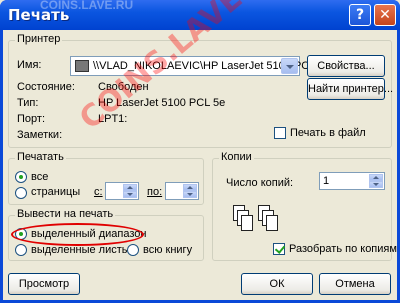  What do you see at coordinates (44, 284) in the screenshot?
I see `preview-button: Просмотр` at bounding box center [44, 284].